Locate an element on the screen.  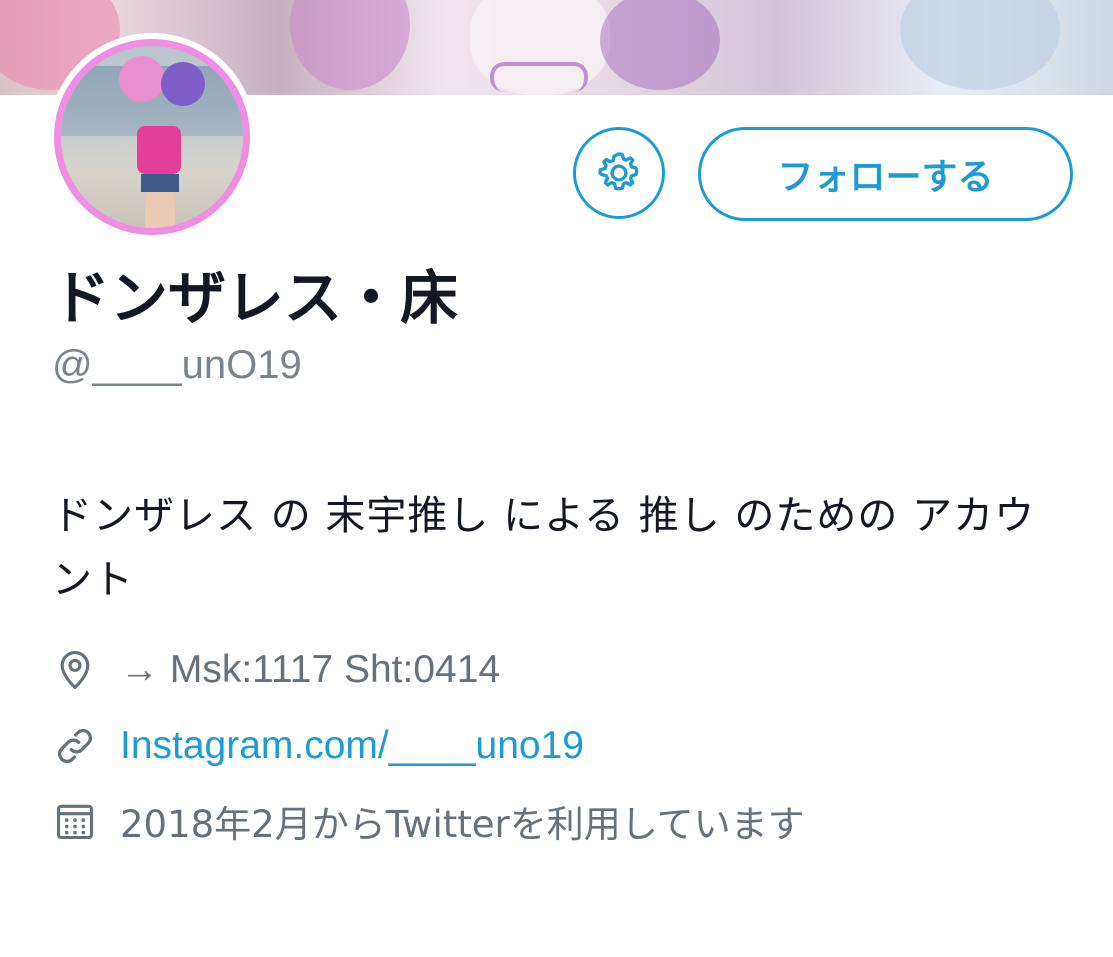
profile-website: Instagram.com/____uno19 is located at coordinates (318, 746).